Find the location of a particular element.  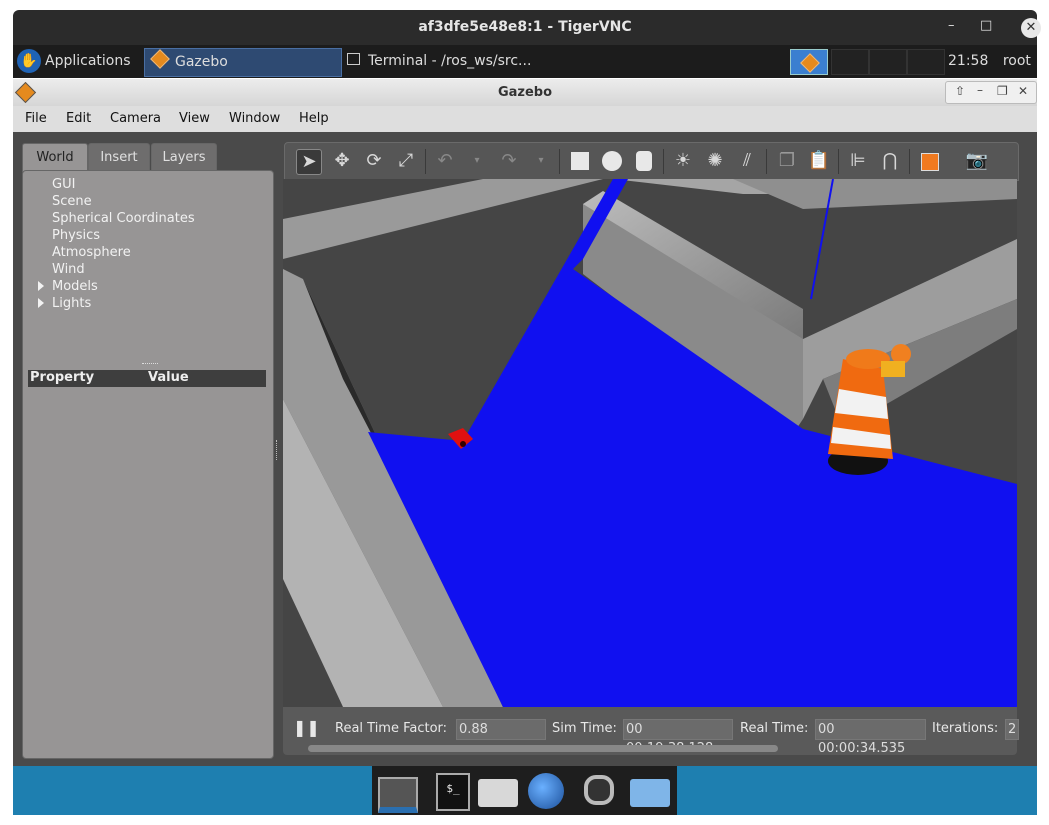

rtf-label: Real Time Factor: is located at coordinates (391, 728).